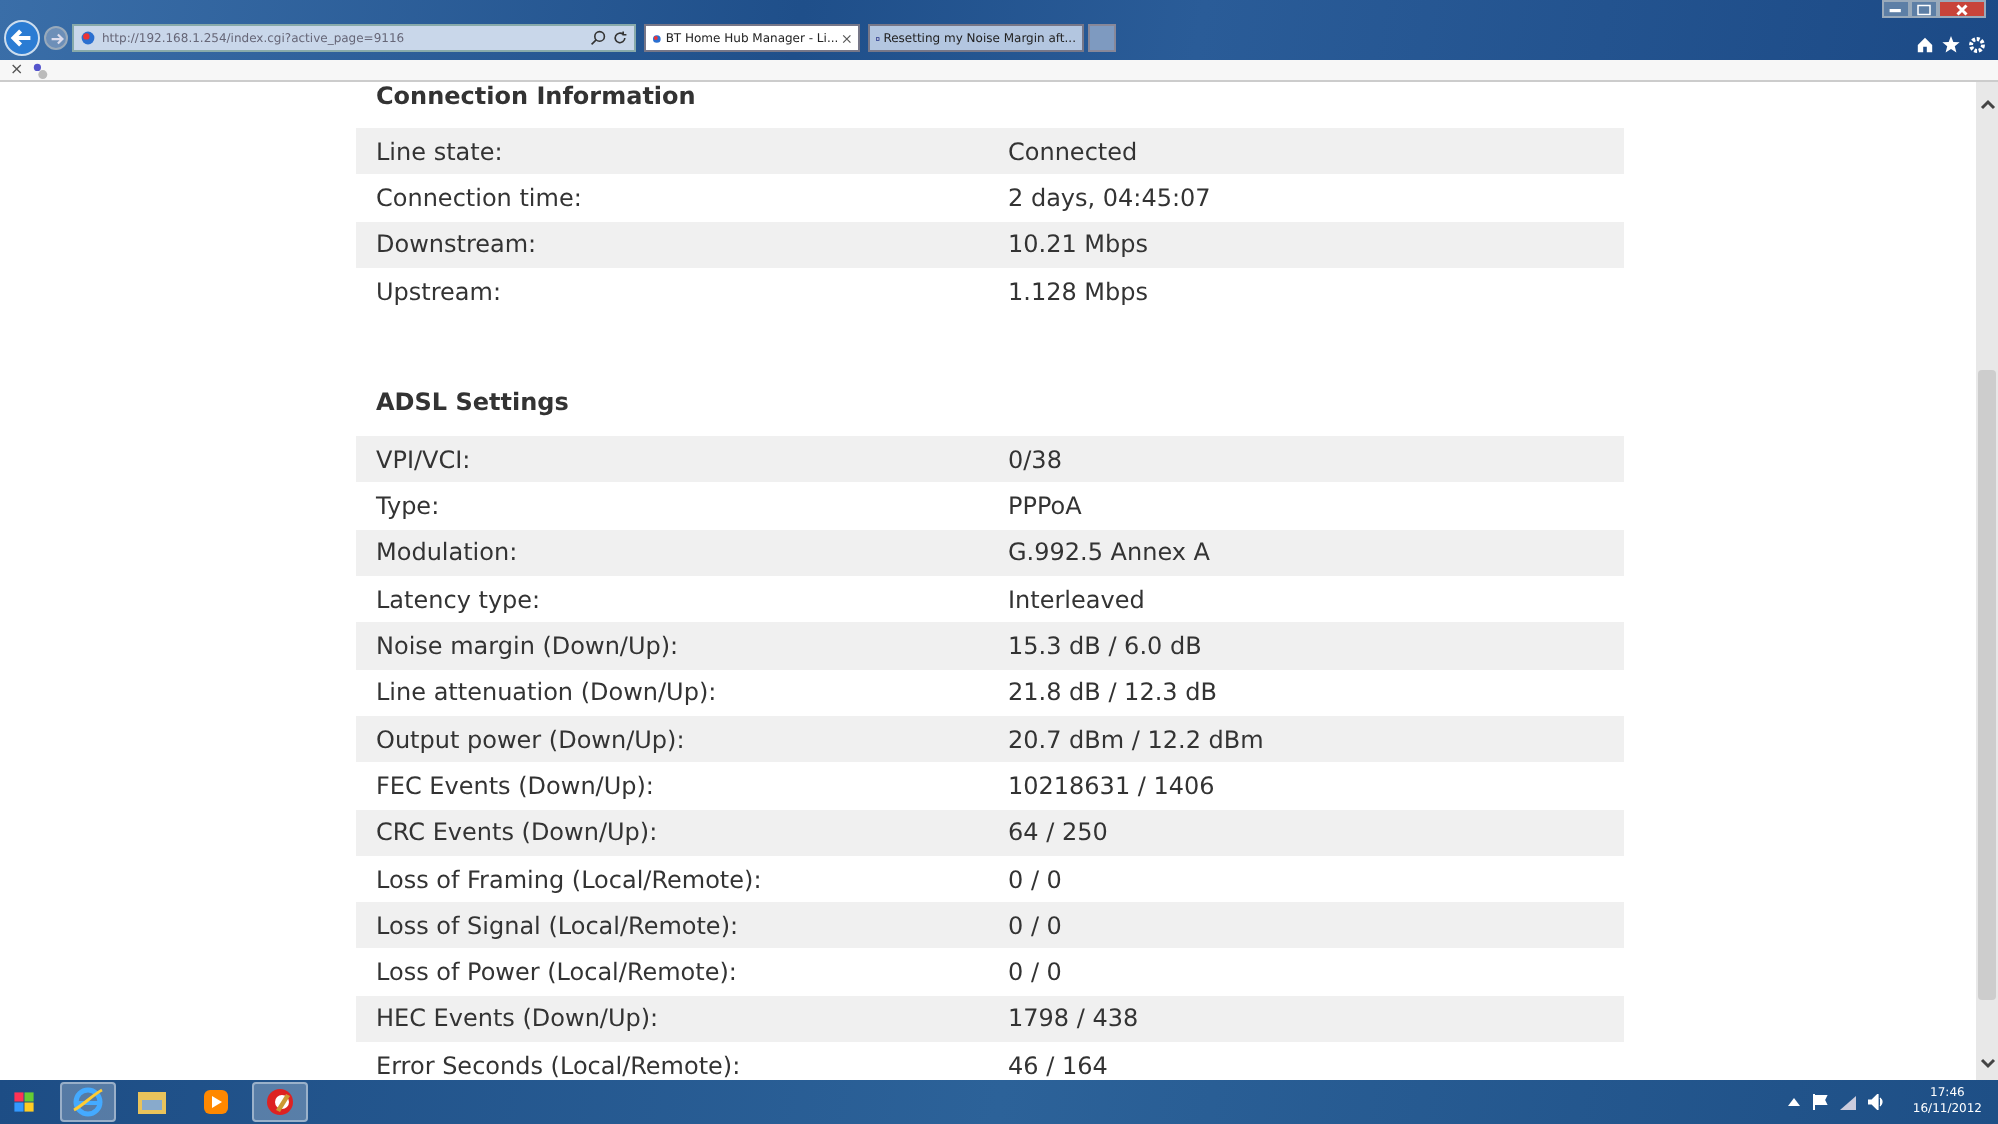  I want to click on field-value: 15.3 dB / 6.0 dB, so click(1105, 646).